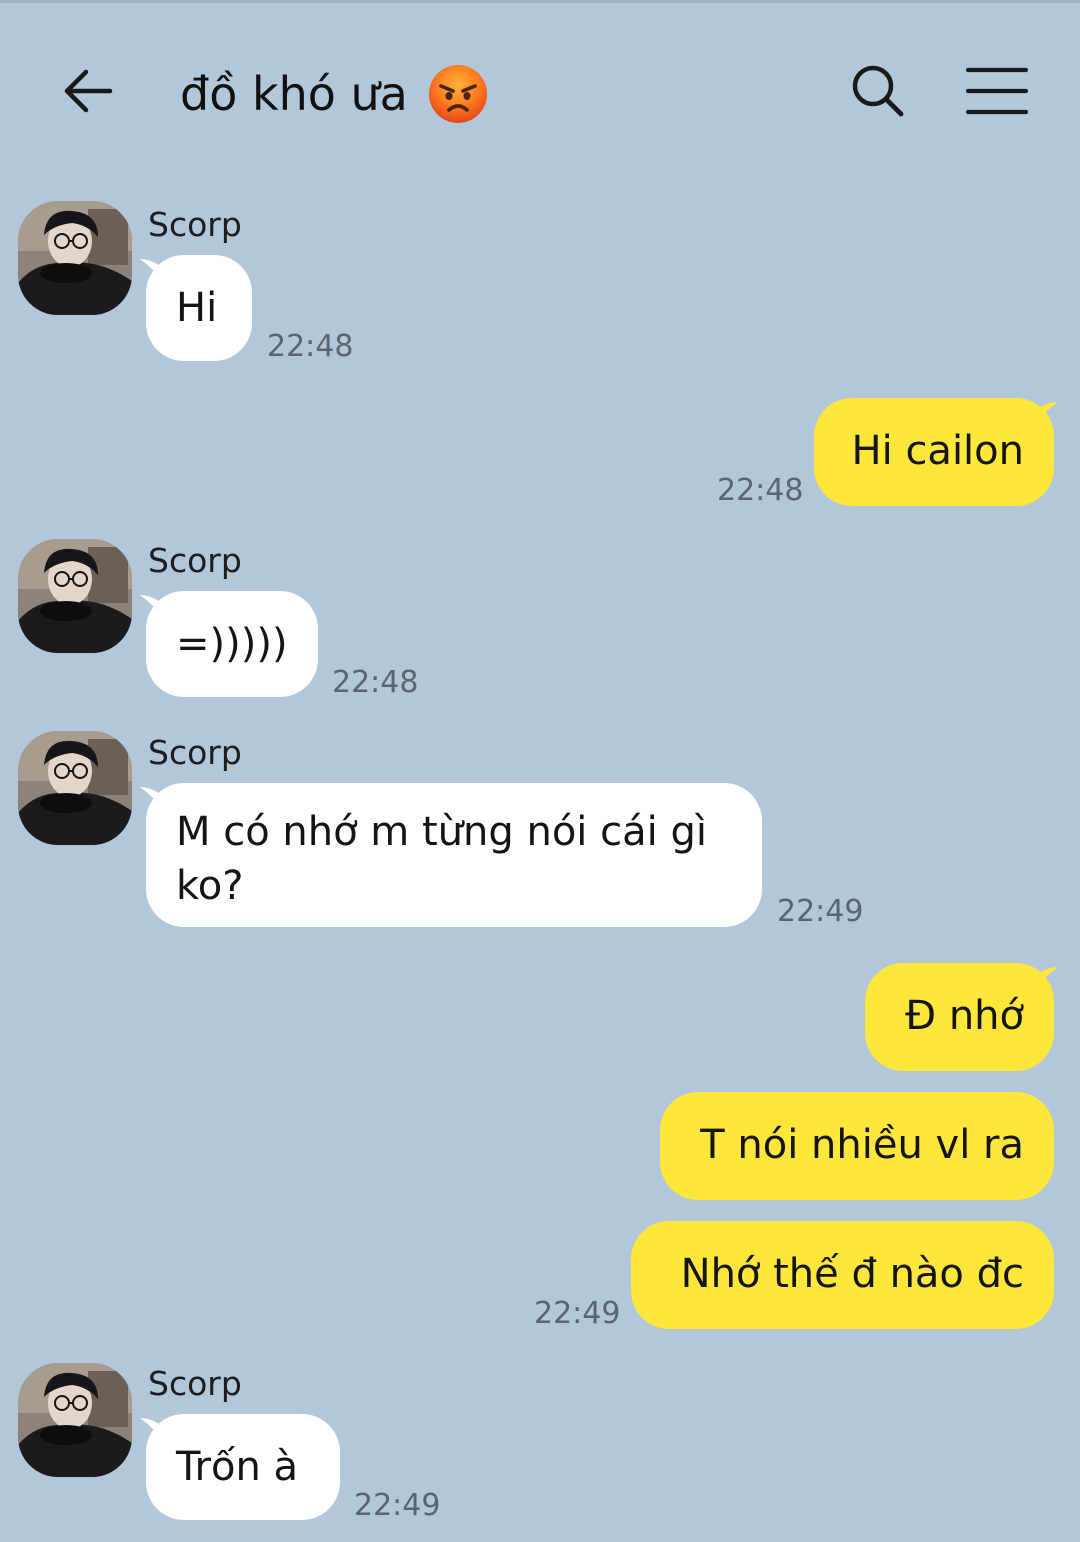 The width and height of the screenshot is (1080, 1542). I want to click on message-text: T nói nhiều vl ra, so click(862, 1145).